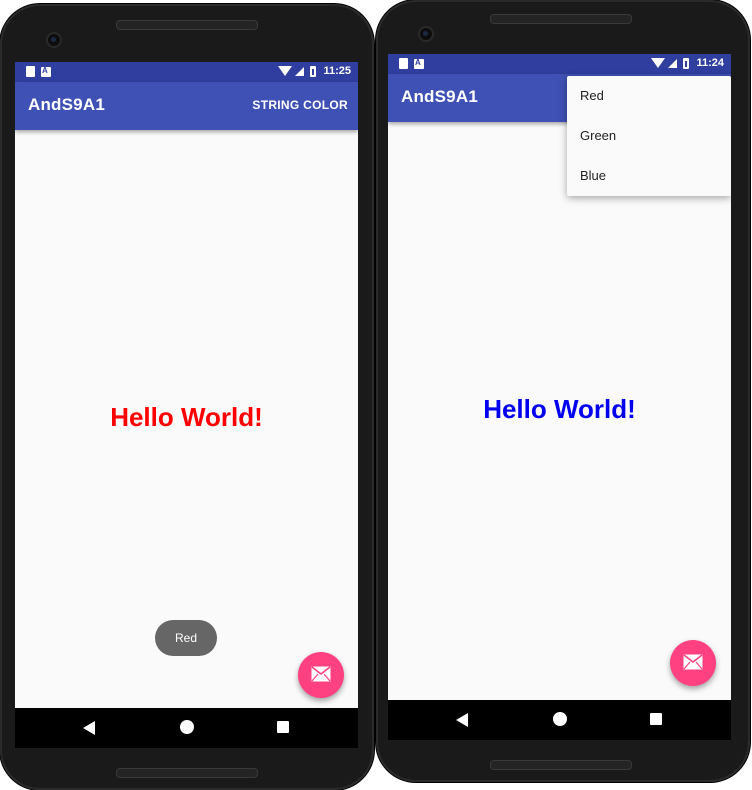  I want to click on menu-item-red: Red, so click(649, 96).